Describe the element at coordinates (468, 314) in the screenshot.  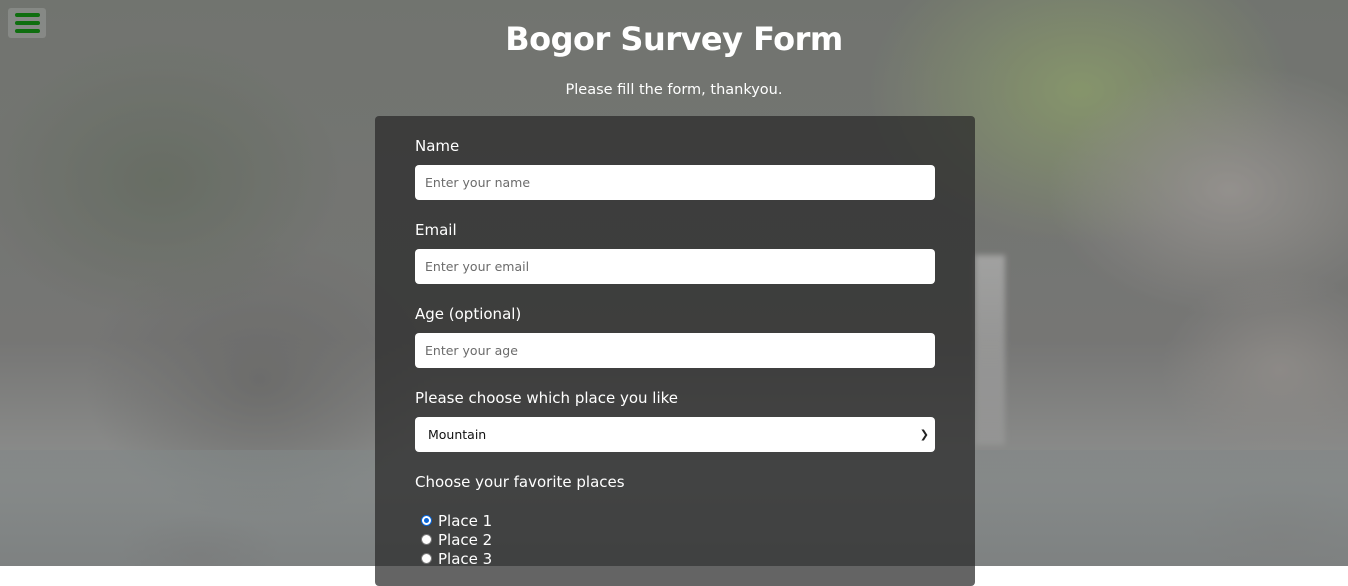
I see `age-label: Age (optional)` at that location.